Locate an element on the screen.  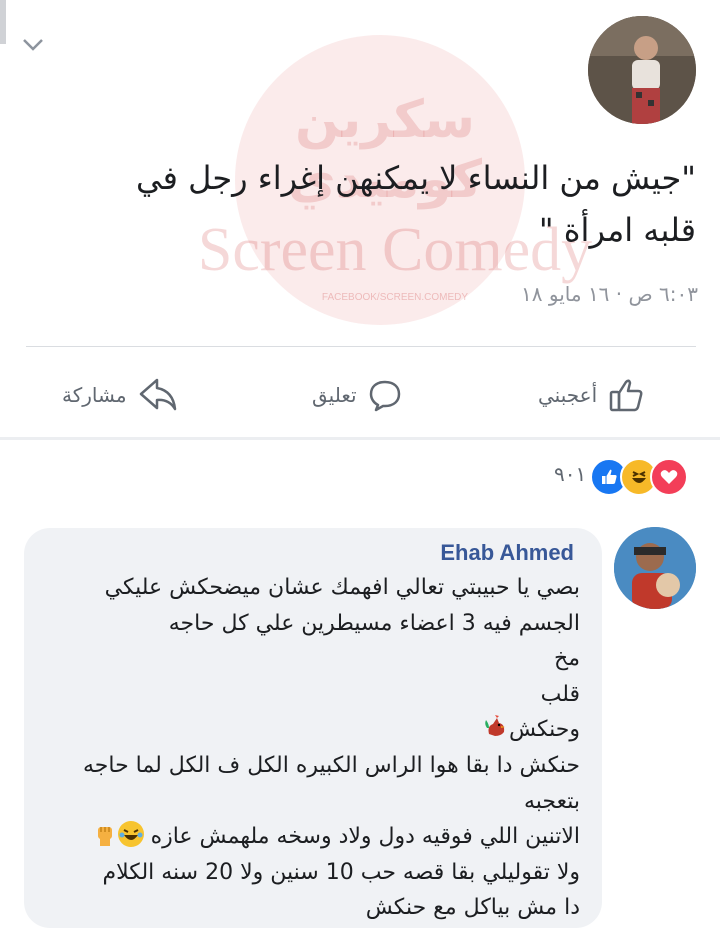
comment-line: الجسم فيه 3 اعضاء مسيطرين علي كل حاجه is located at coordinates (374, 623).